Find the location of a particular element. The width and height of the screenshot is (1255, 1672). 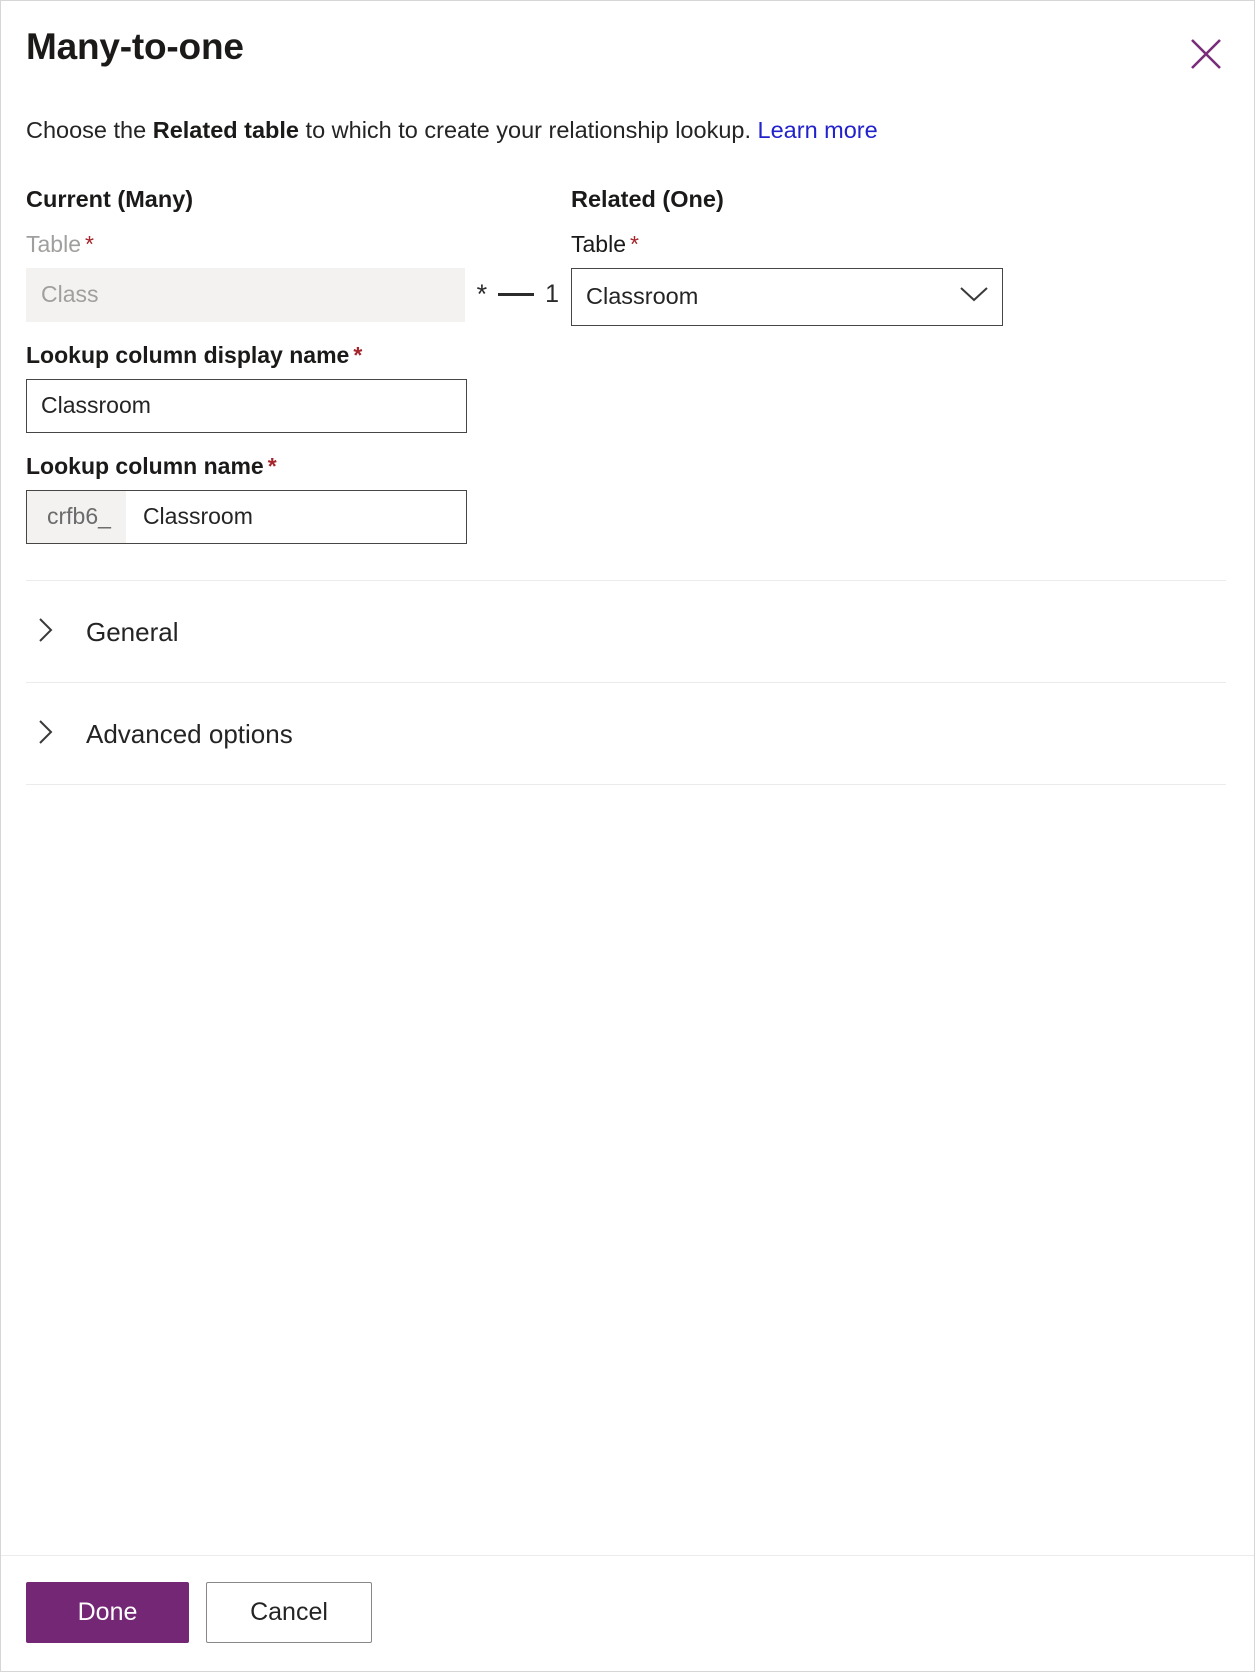

close-icon is located at coordinates (1206, 54).